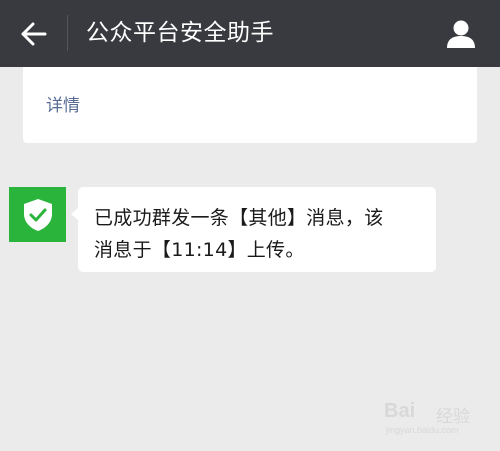 The image size is (500, 451). Describe the element at coordinates (199, 250) in the screenshot. I see `message-text-line-2: 消息于【11:14】上传。` at that location.